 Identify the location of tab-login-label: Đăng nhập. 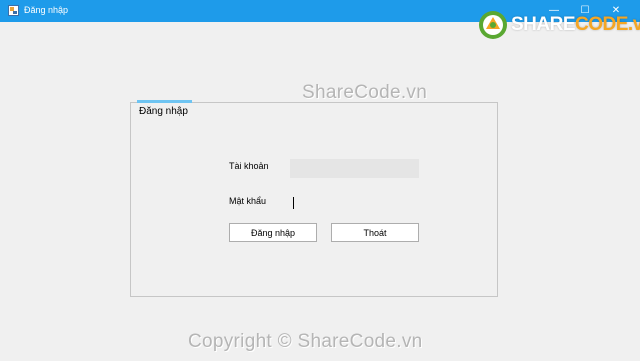
(163, 111).